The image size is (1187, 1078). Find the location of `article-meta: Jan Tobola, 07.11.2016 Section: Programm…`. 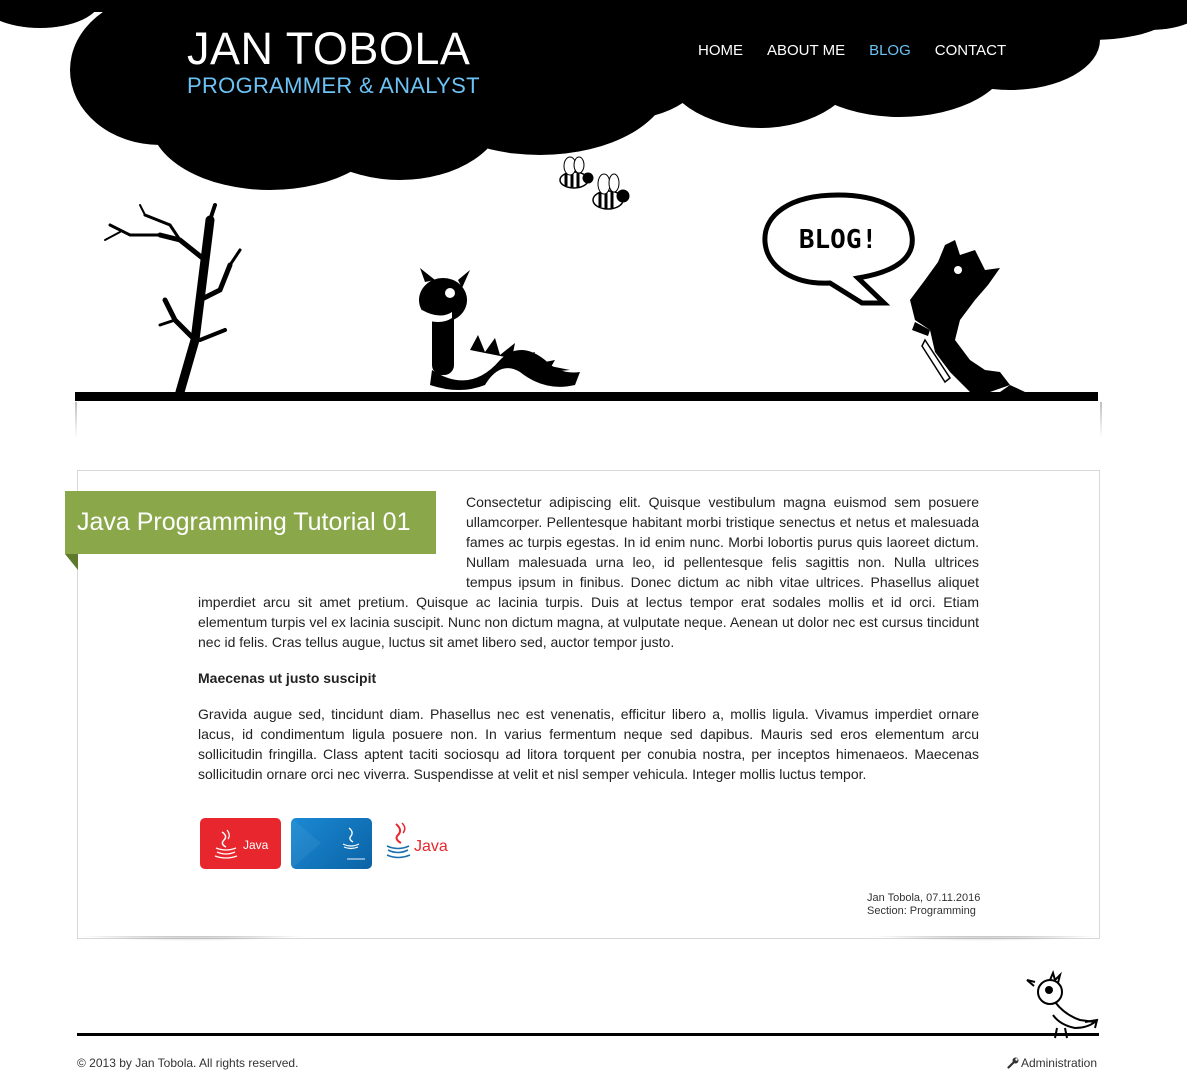

article-meta: Jan Tobola, 07.11.2016 Section: Programm… is located at coordinates (923, 905).